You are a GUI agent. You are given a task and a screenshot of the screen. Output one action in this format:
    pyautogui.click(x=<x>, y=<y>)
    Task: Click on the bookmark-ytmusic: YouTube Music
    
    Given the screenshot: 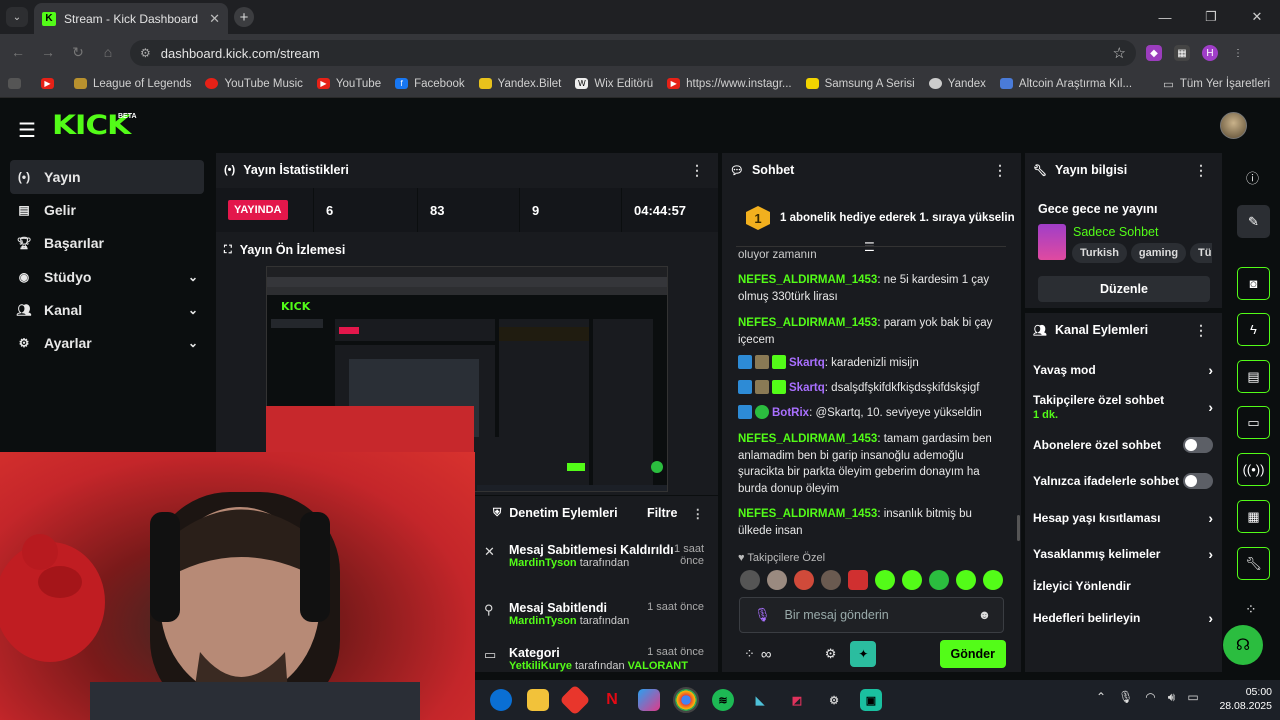 What is the action you would take?
    pyautogui.click(x=254, y=84)
    